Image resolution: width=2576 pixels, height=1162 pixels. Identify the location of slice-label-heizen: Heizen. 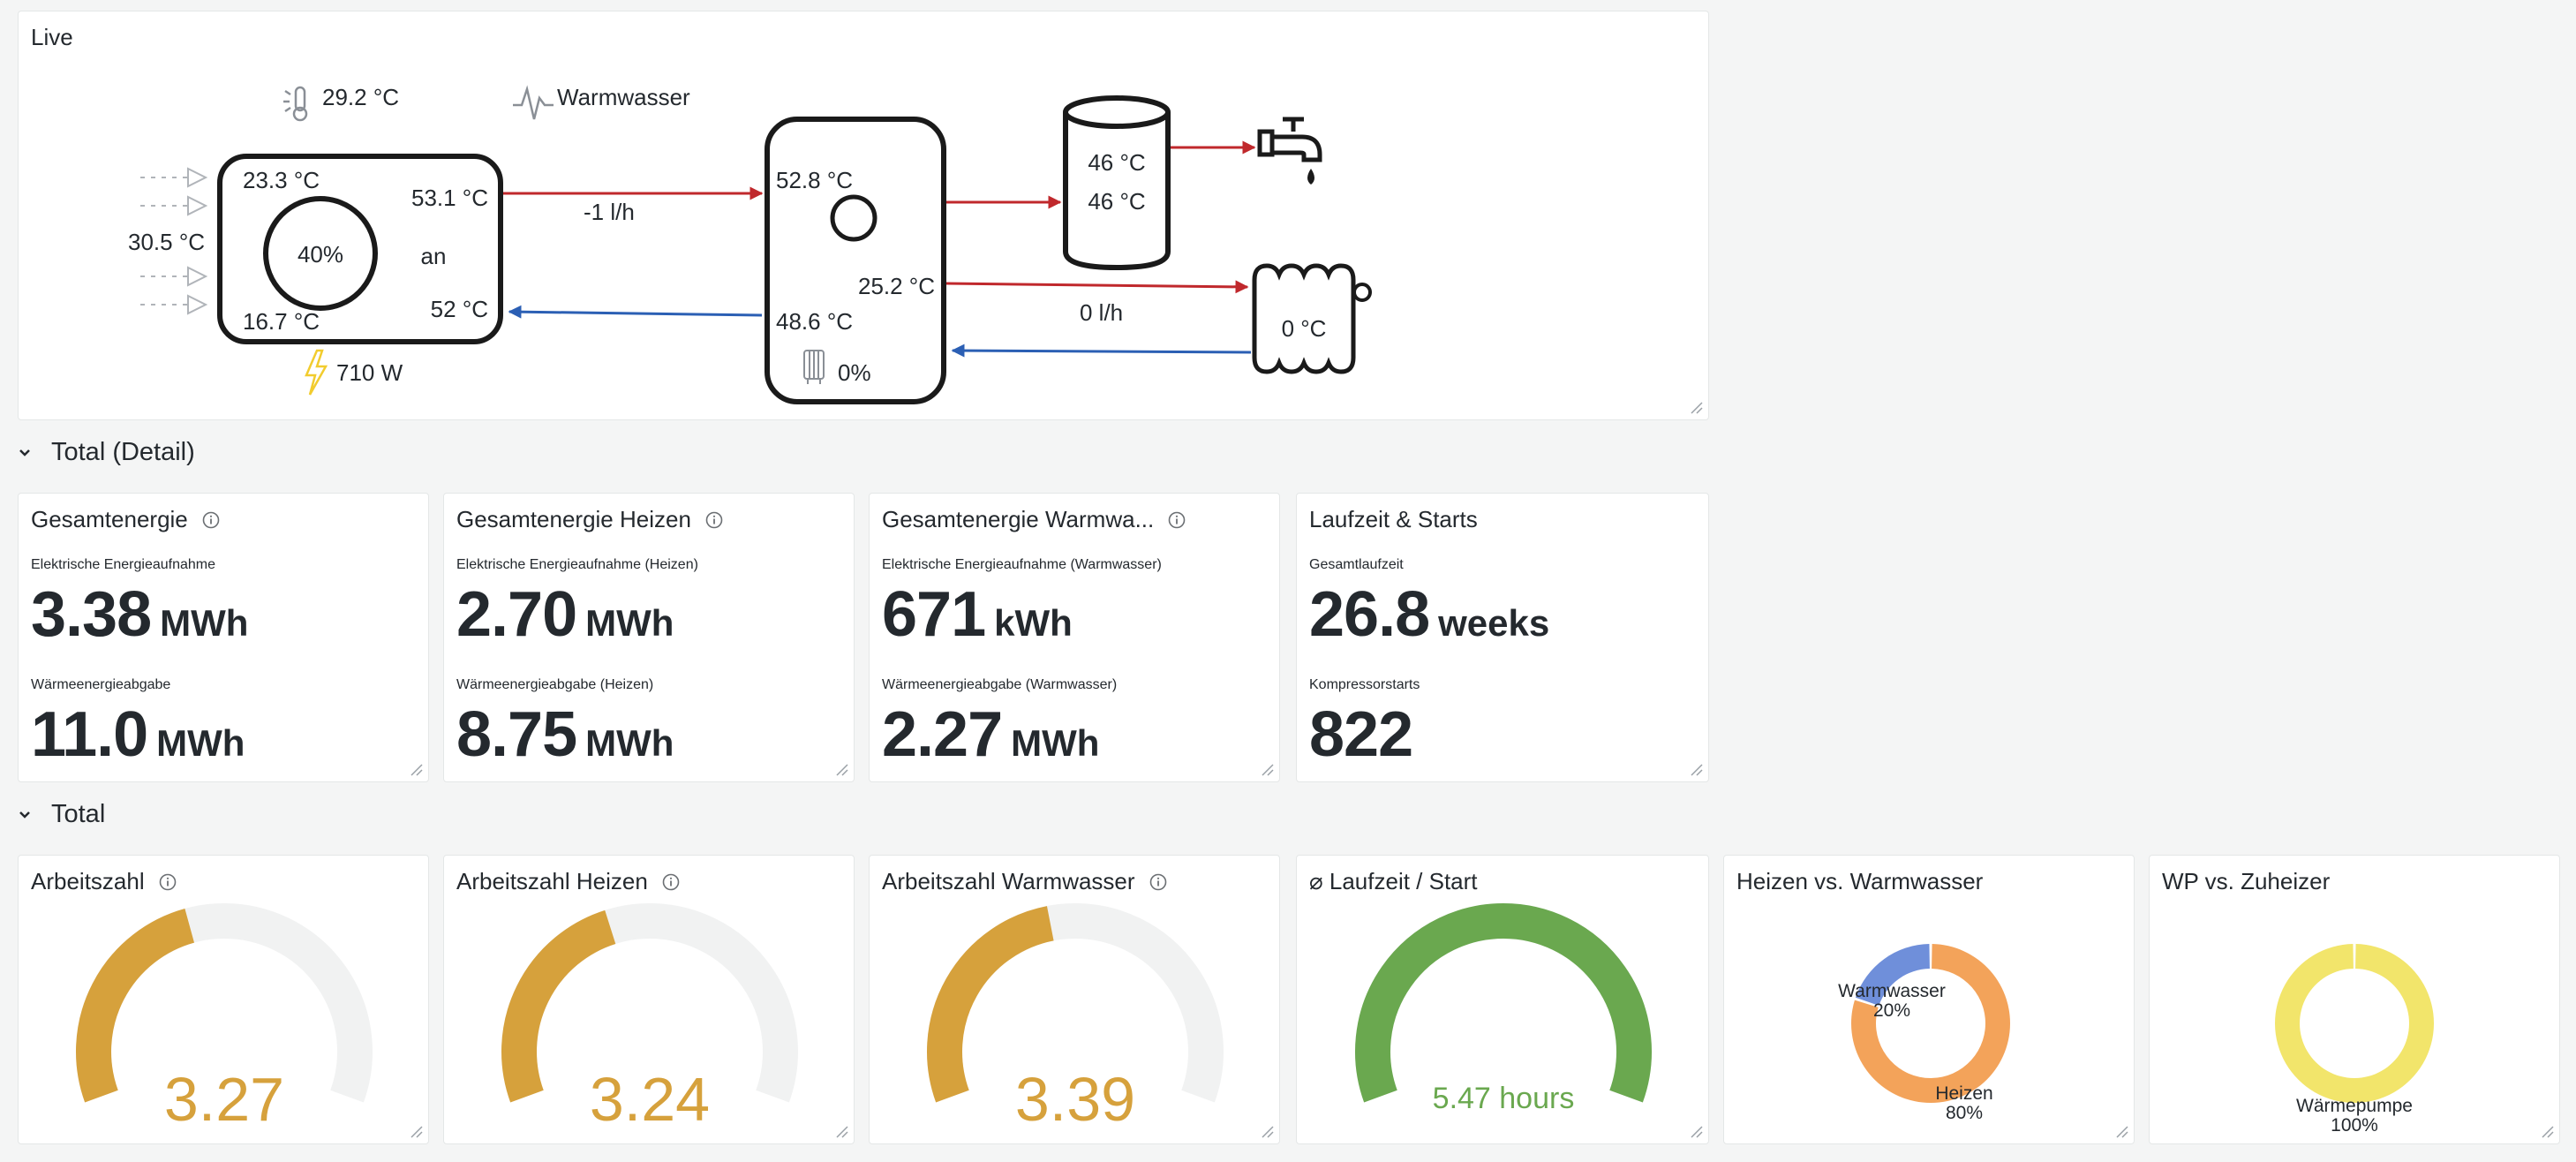
(1964, 1094).